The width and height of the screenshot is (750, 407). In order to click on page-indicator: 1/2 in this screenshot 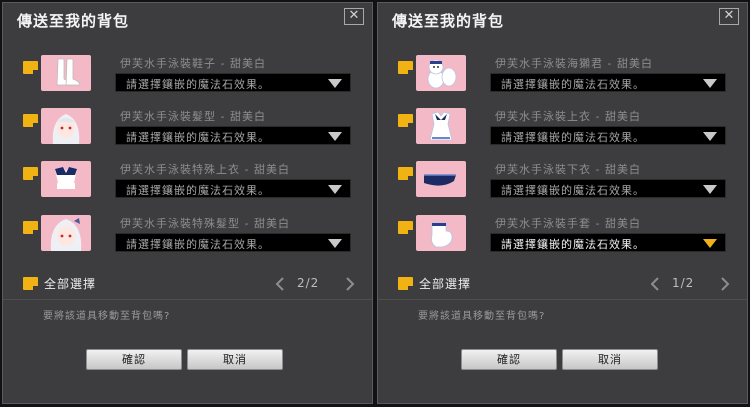, I will do `click(683, 283)`.